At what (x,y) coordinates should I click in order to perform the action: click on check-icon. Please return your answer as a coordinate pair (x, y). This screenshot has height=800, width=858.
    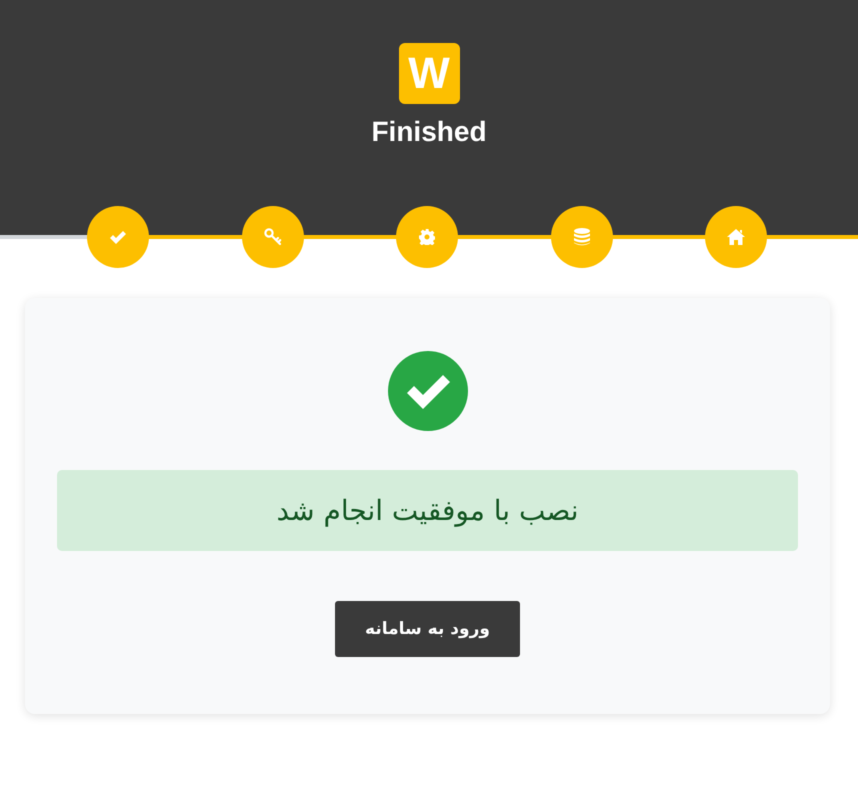
    Looking at the image, I should click on (118, 237).